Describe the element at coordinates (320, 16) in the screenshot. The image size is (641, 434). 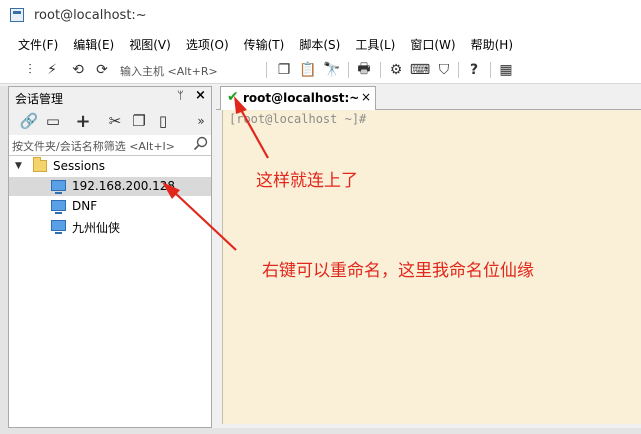
I see `title-bar: root@localhost:~` at that location.